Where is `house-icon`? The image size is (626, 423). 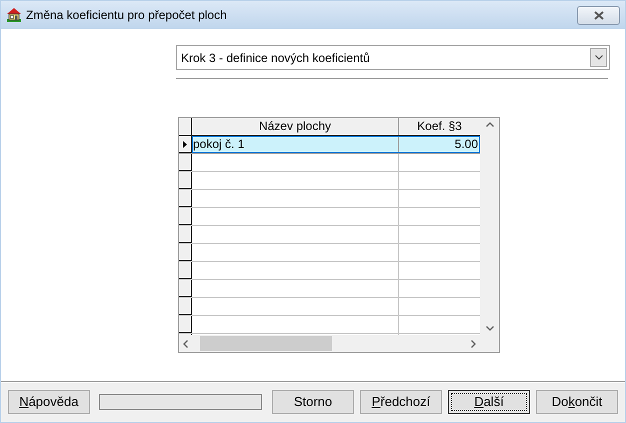
house-icon is located at coordinates (14, 15).